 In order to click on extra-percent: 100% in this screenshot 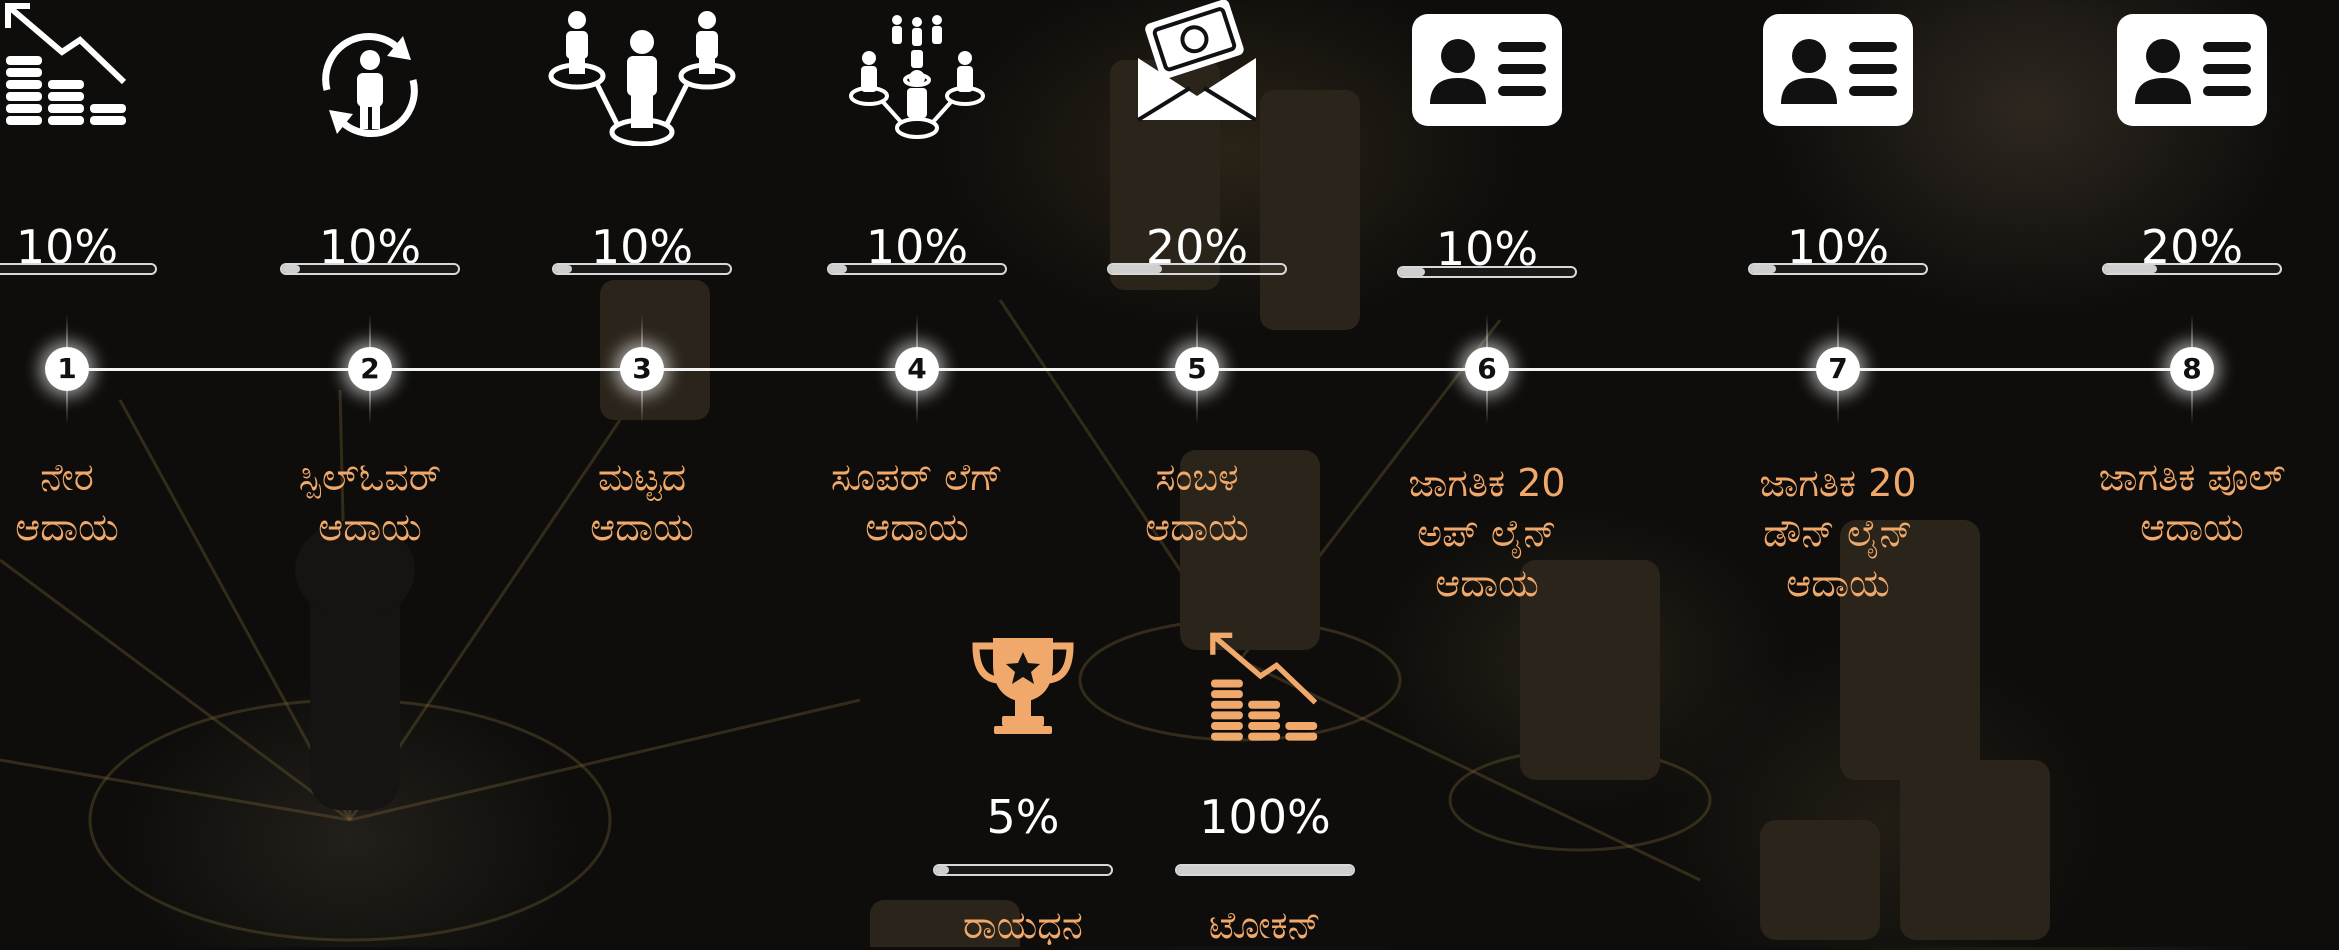, I will do `click(1265, 817)`.